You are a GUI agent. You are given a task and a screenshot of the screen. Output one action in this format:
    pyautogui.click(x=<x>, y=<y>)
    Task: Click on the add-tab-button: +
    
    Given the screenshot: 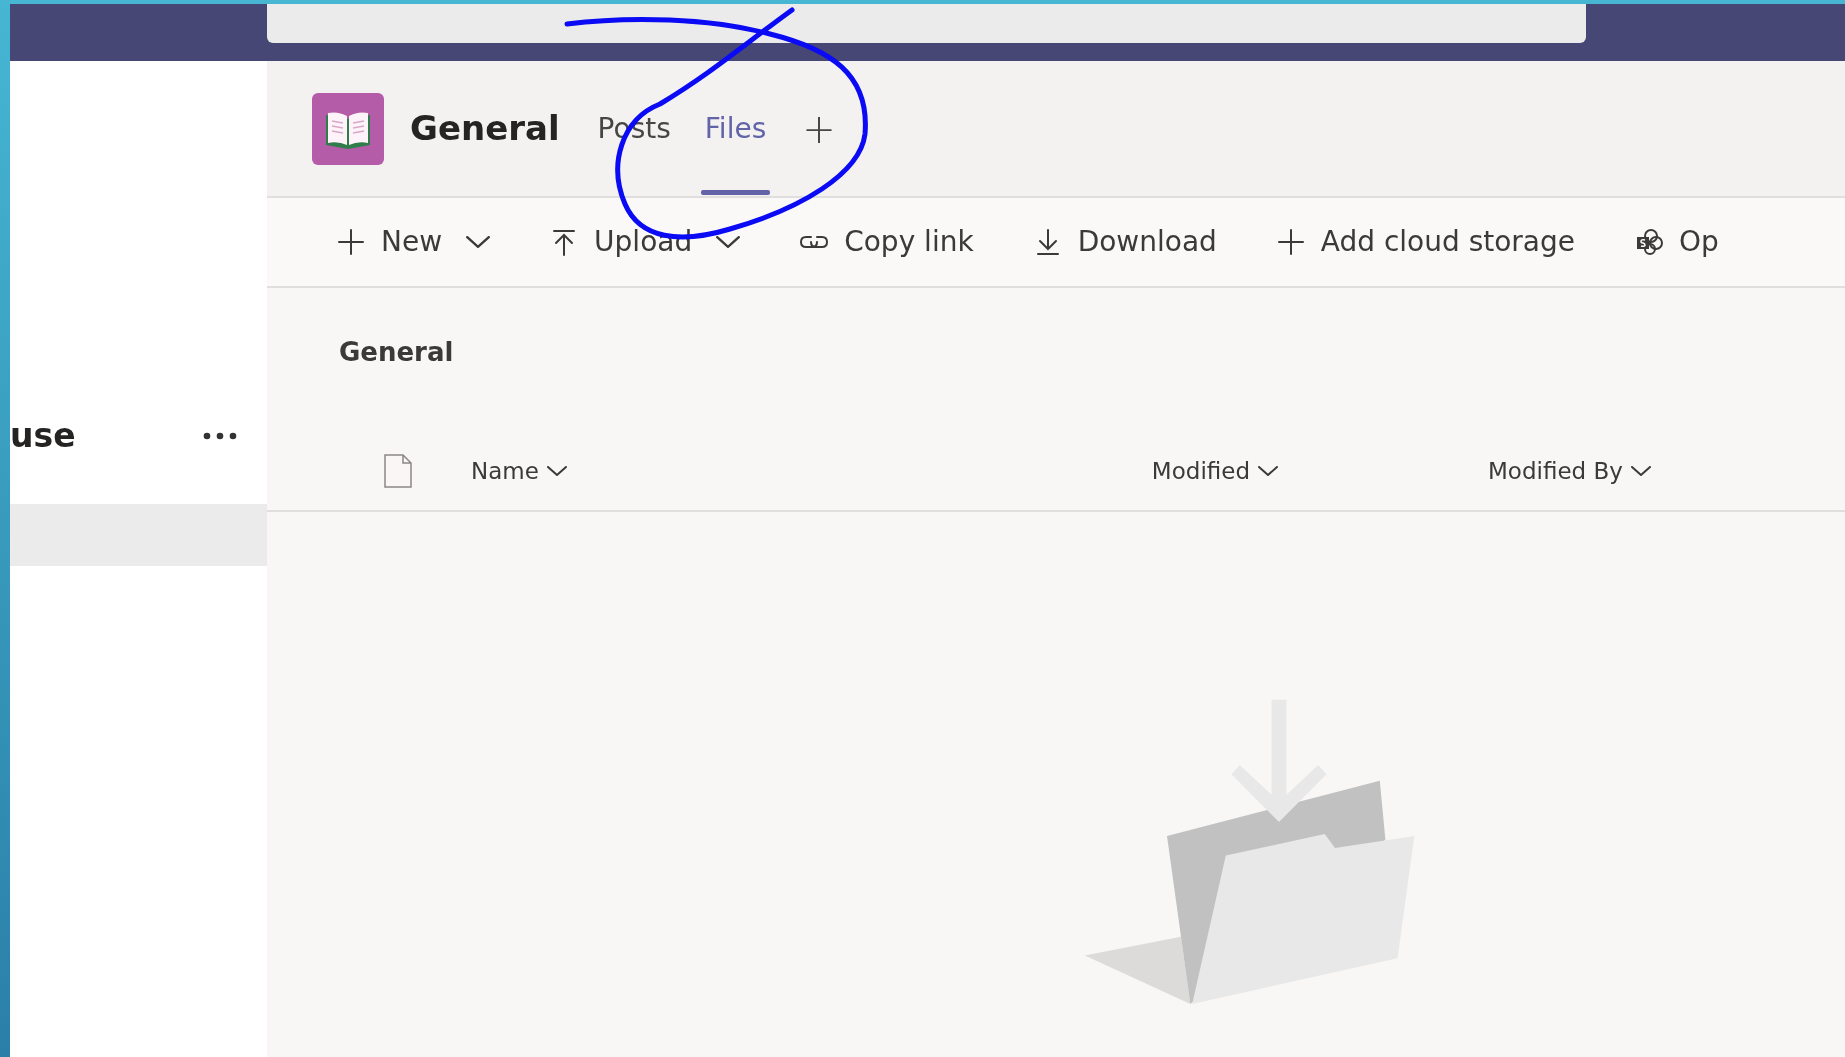 What is the action you would take?
    pyautogui.click(x=819, y=128)
    